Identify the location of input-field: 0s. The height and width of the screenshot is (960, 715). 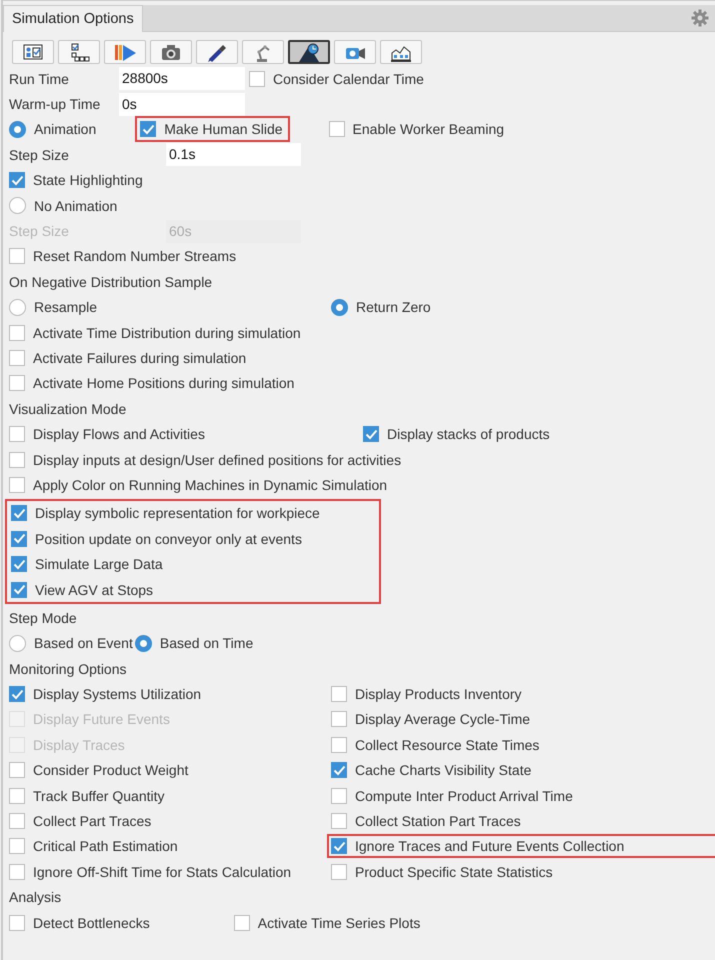
(182, 104).